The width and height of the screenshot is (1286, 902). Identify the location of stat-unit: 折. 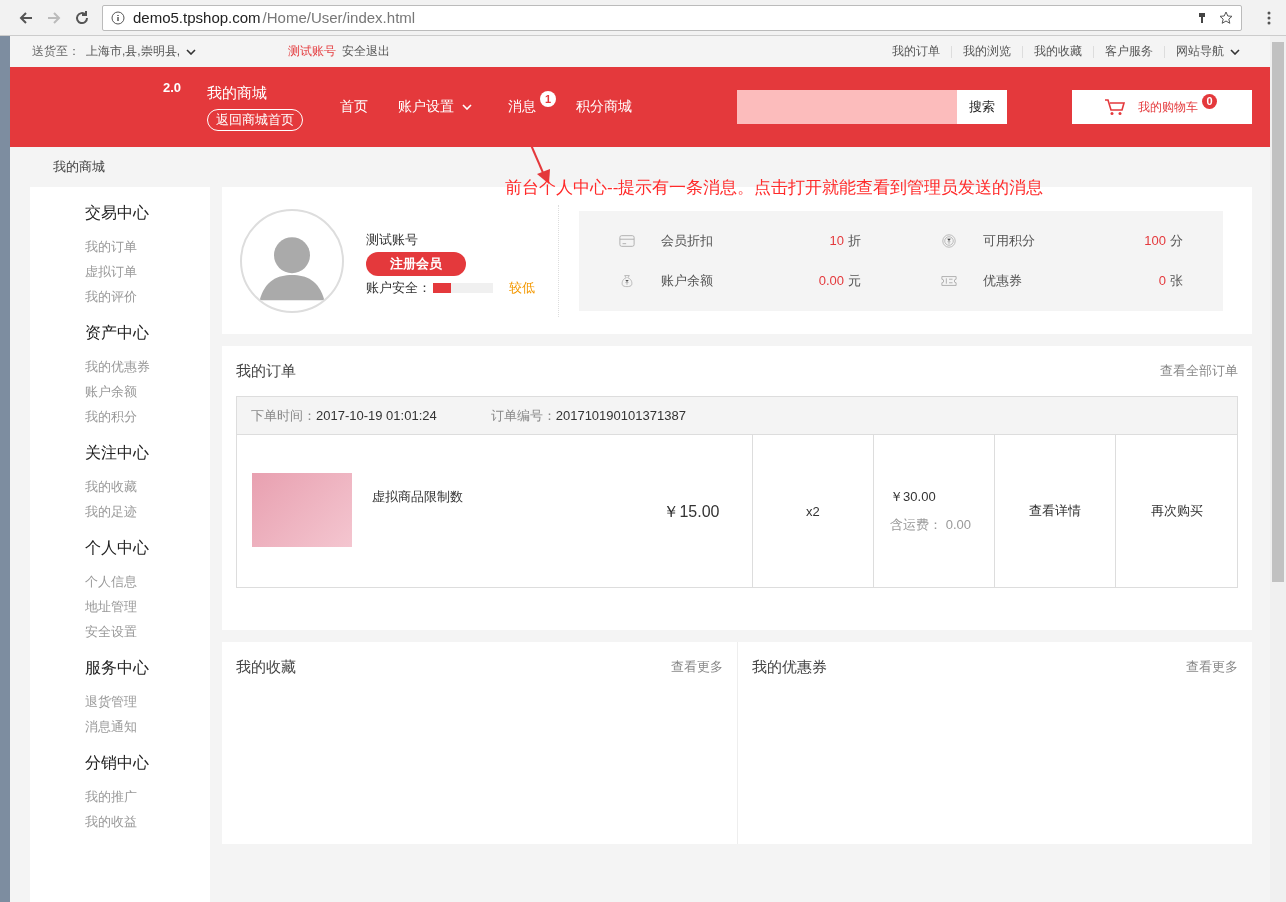
(854, 240).